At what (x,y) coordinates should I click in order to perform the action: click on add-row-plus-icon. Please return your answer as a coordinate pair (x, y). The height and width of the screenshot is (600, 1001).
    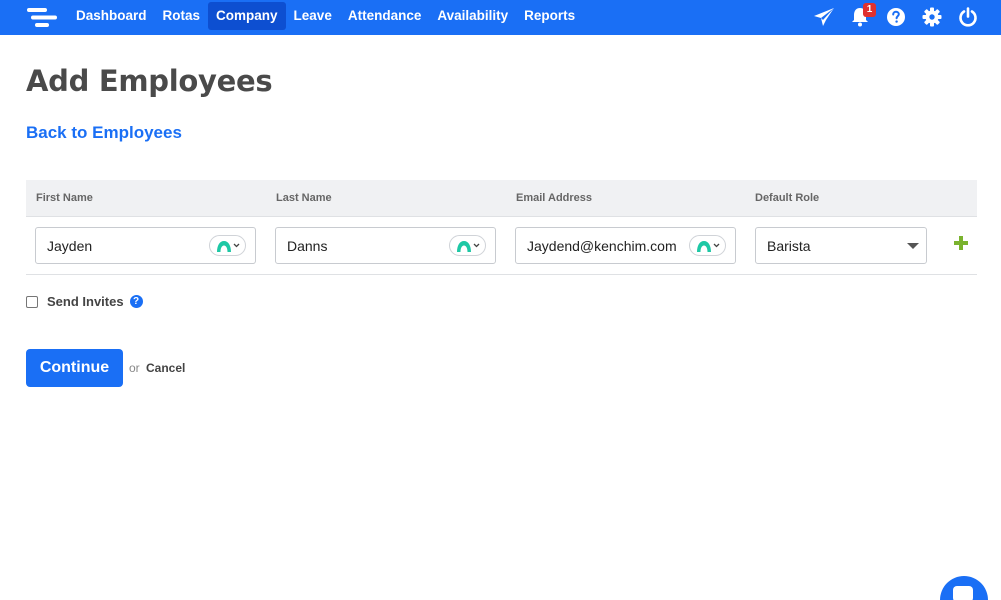
    Looking at the image, I should click on (961, 243).